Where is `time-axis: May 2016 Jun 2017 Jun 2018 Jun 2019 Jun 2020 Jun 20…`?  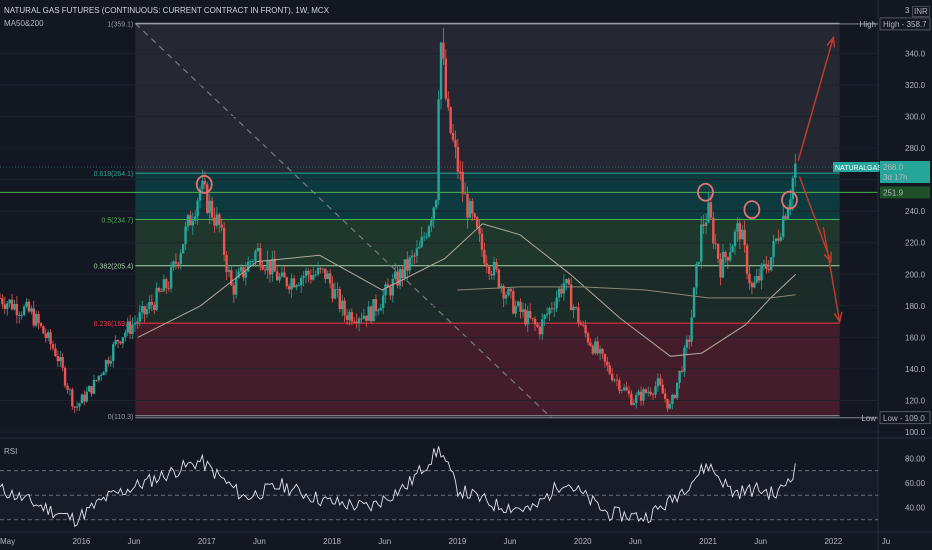
time-axis: May 2016 Jun 2017 Jun 2018 Jun 2019 Jun 2020 Jun 20… is located at coordinates (466, 538).